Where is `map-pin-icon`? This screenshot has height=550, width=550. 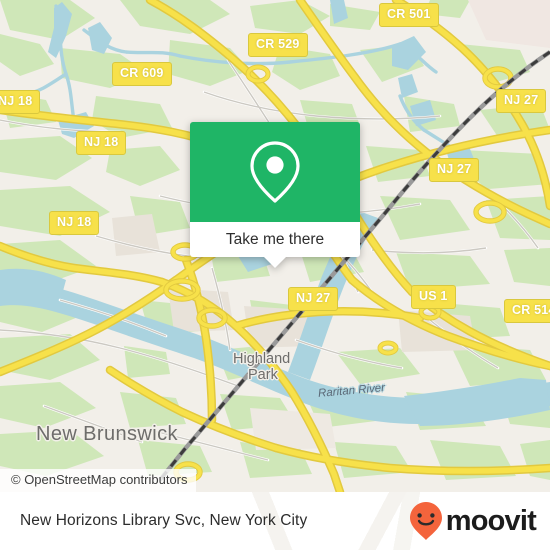
map-pin-icon is located at coordinates (275, 172).